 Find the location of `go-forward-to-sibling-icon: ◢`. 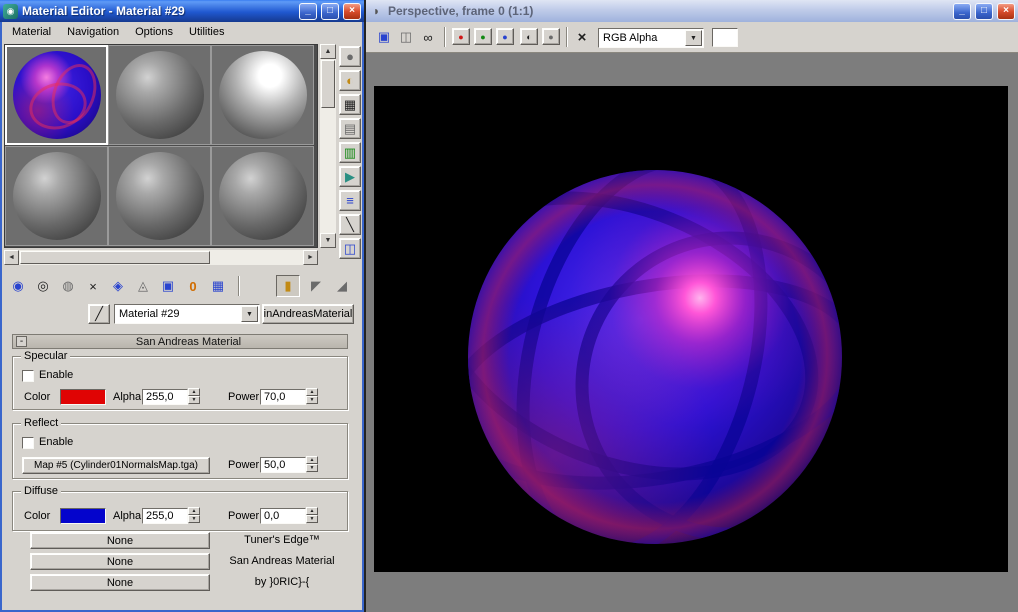

go-forward-to-sibling-icon: ◢ is located at coordinates (342, 285).